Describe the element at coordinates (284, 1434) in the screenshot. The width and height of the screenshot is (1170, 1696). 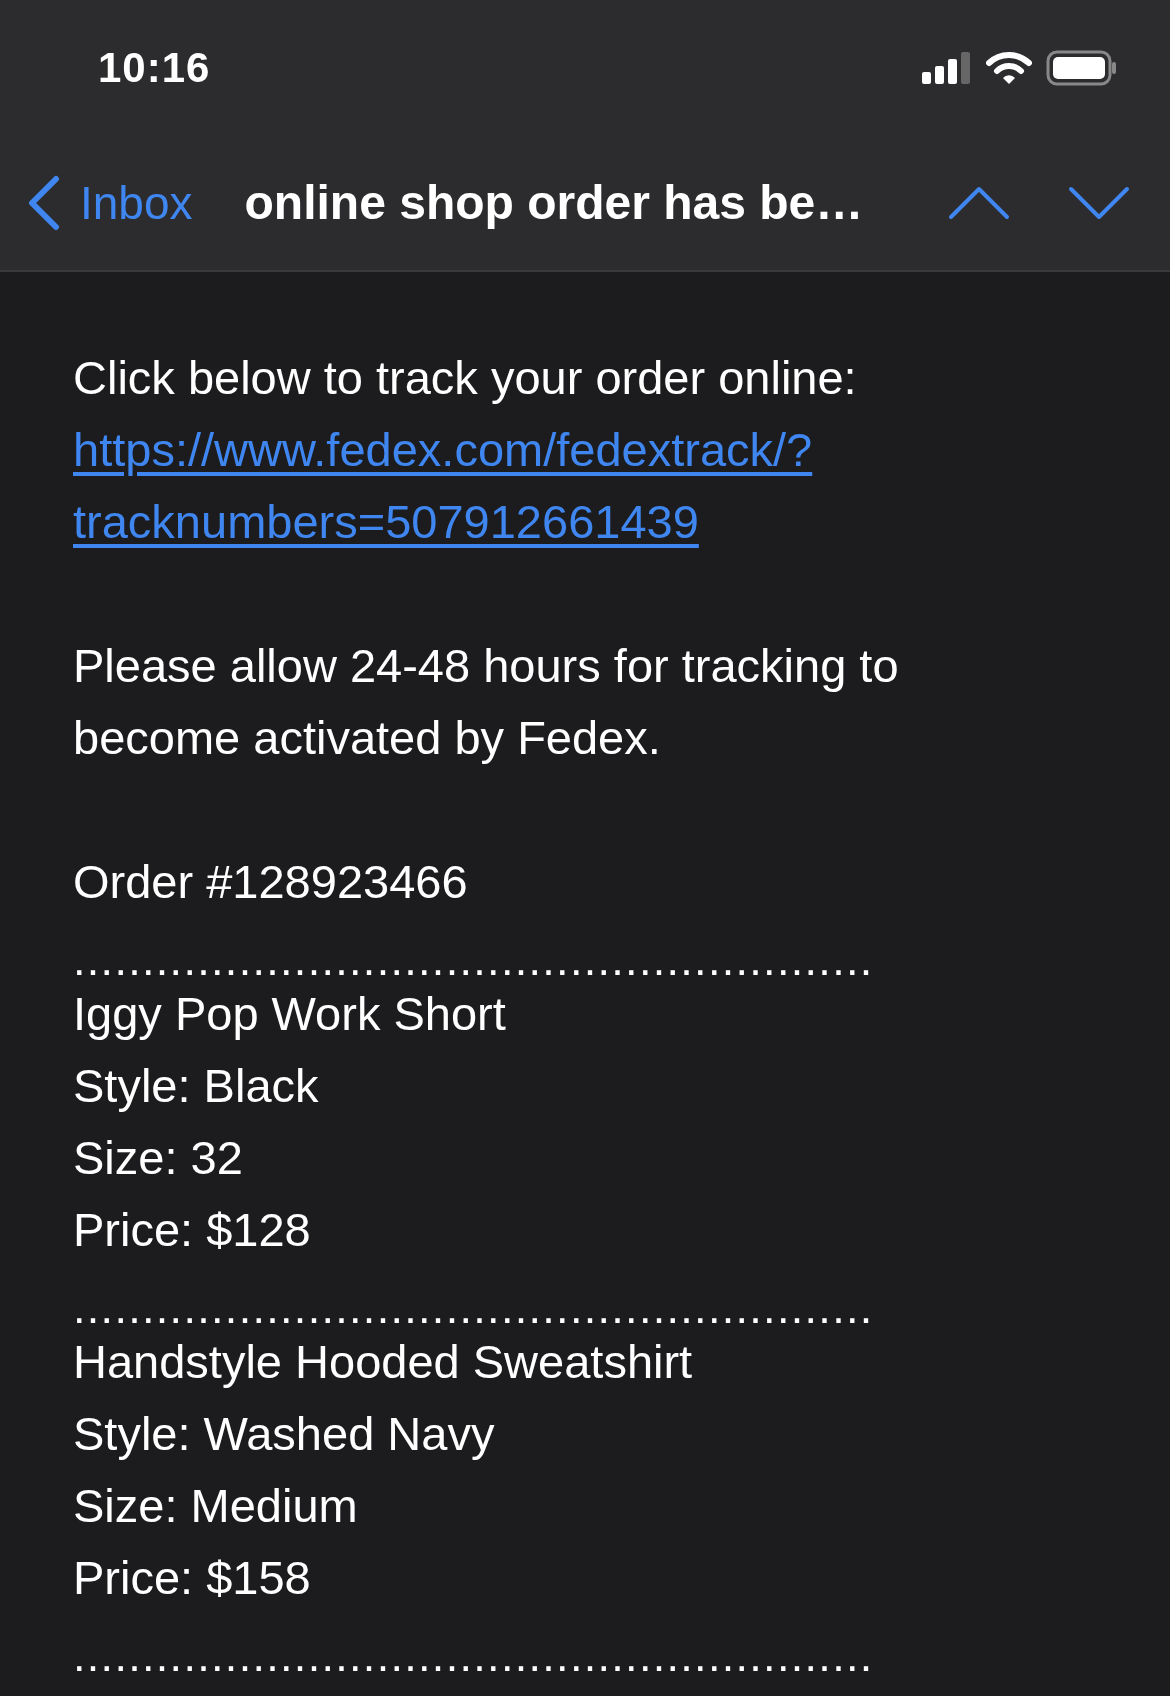
I see `email-text: Style: Washed Navy` at that location.